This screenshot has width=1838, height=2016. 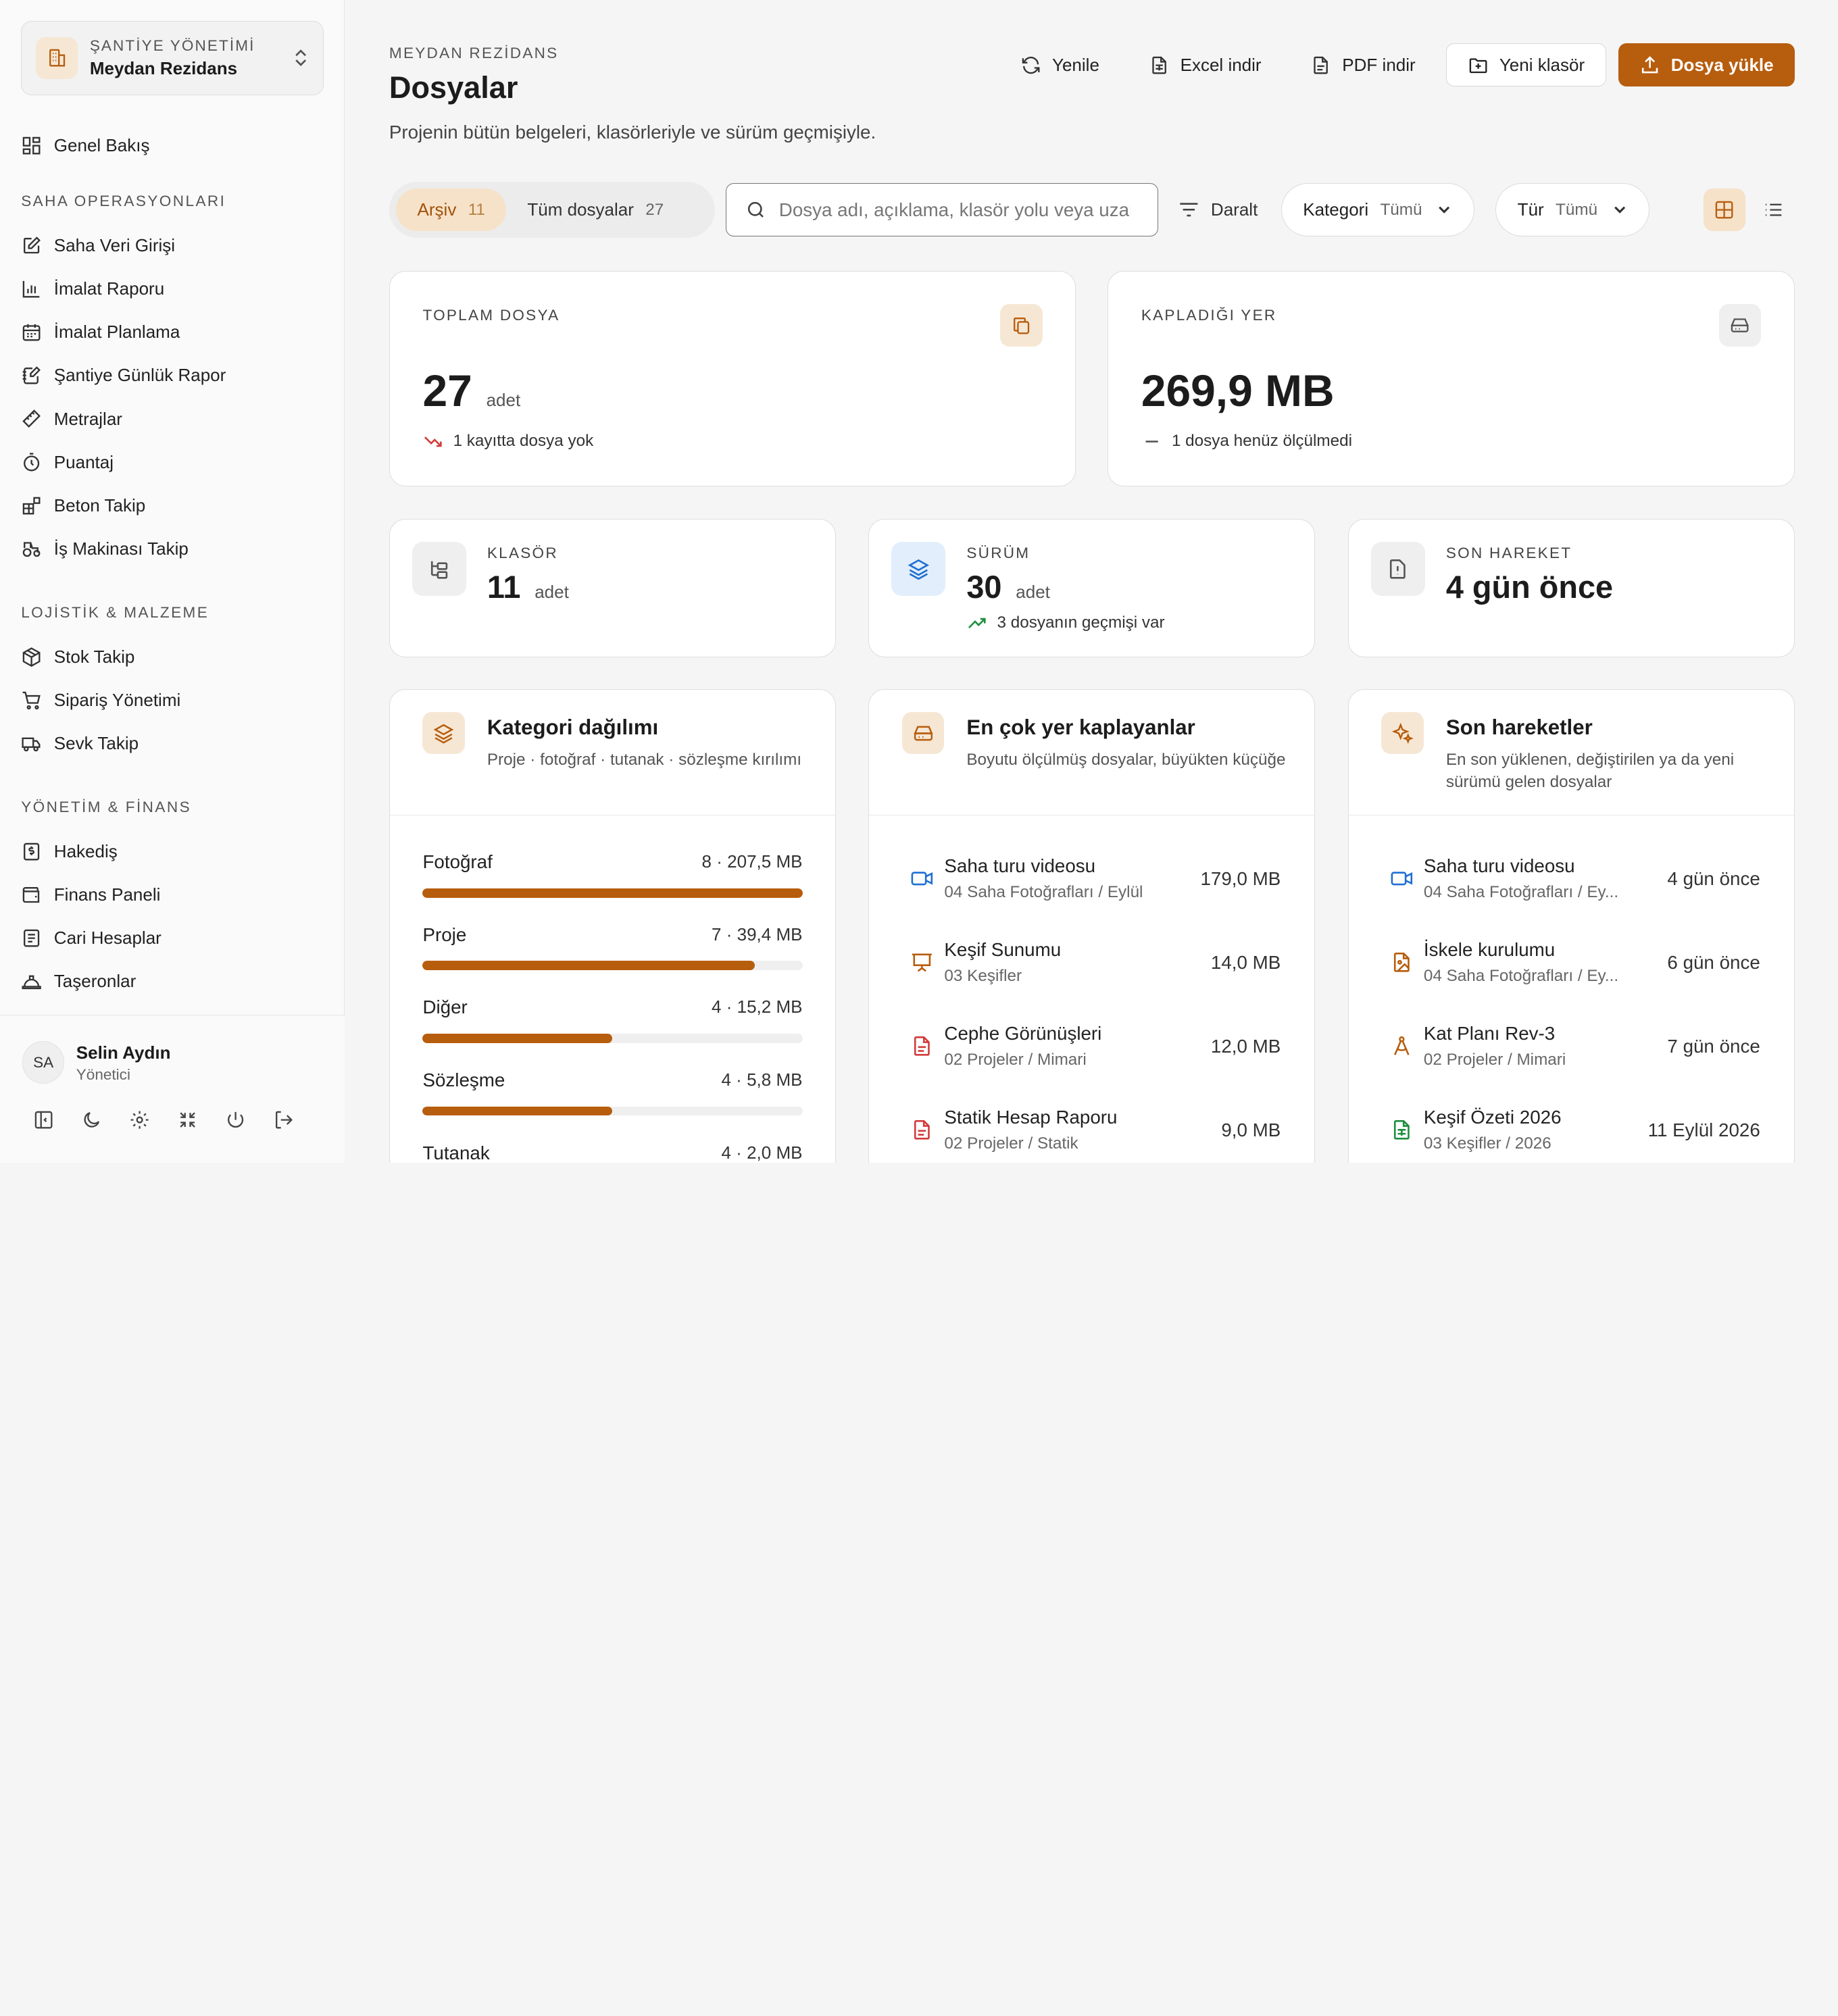 What do you see at coordinates (94, 982) in the screenshot?
I see `sidebar-item-label: Taşeronlar` at bounding box center [94, 982].